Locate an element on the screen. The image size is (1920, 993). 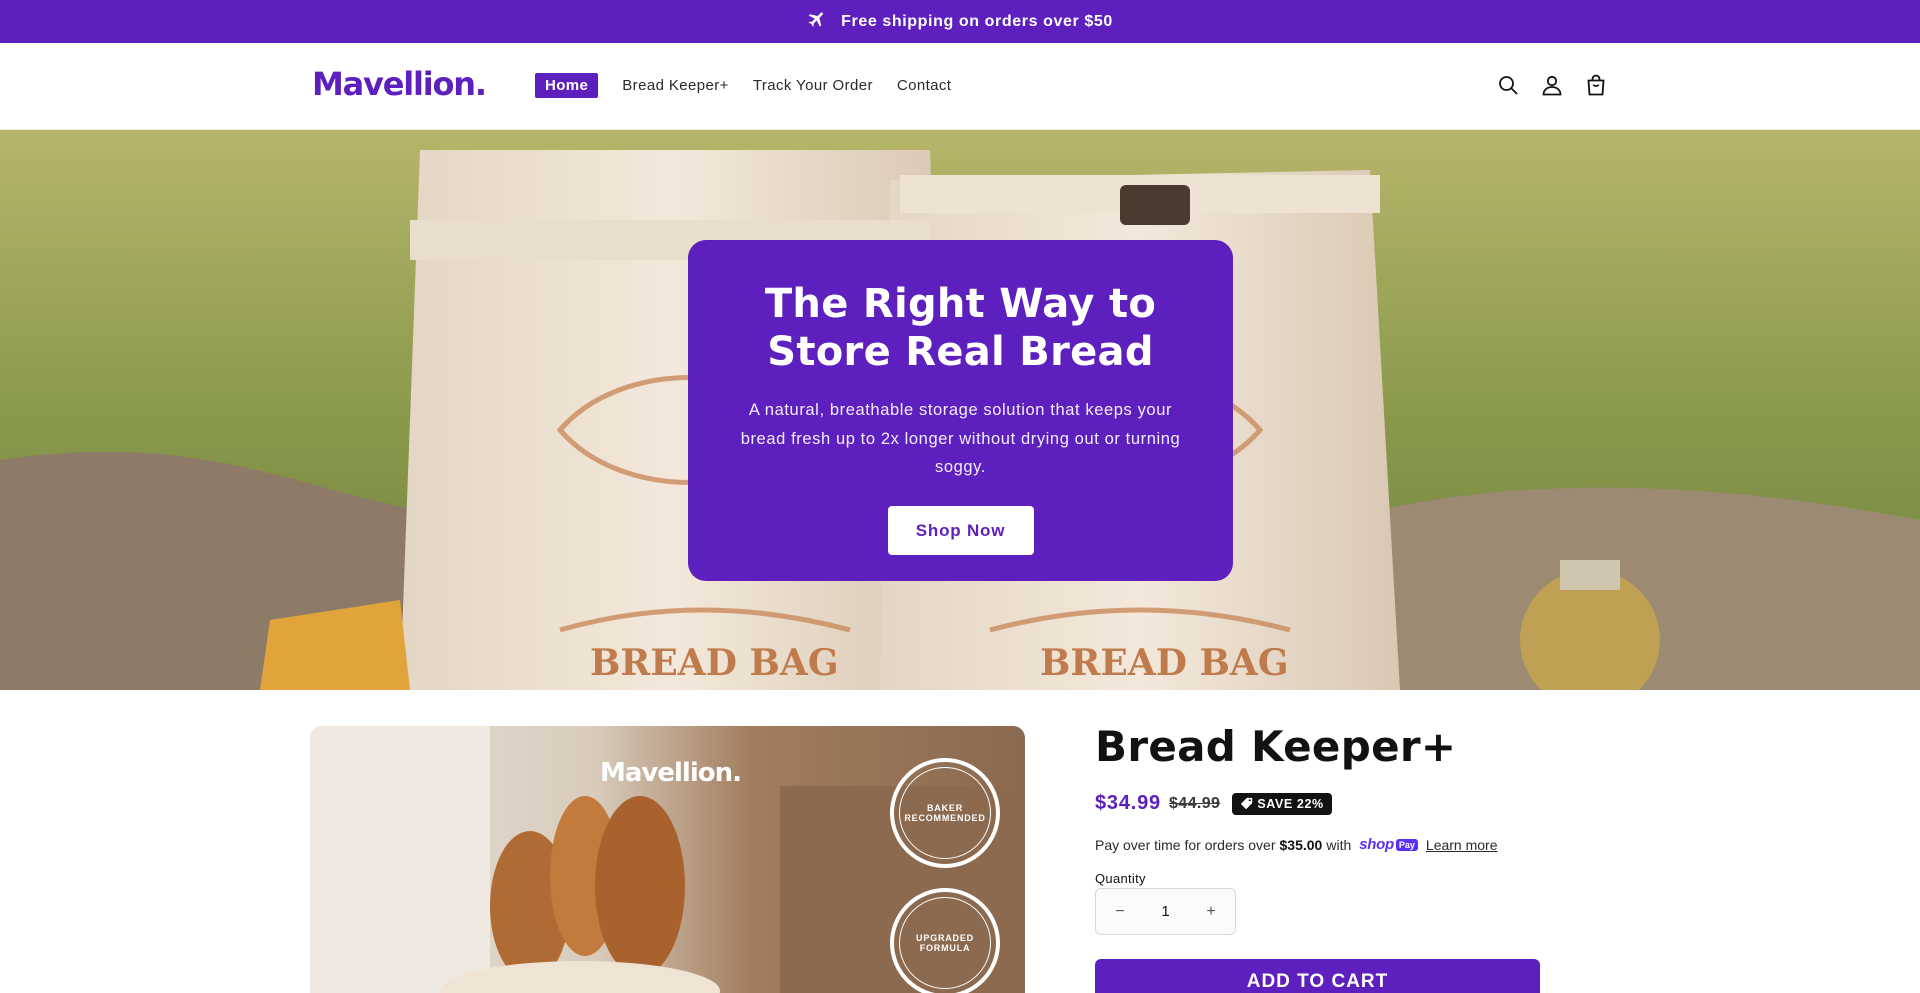
shop-now-button: Shop Now is located at coordinates (960, 530).